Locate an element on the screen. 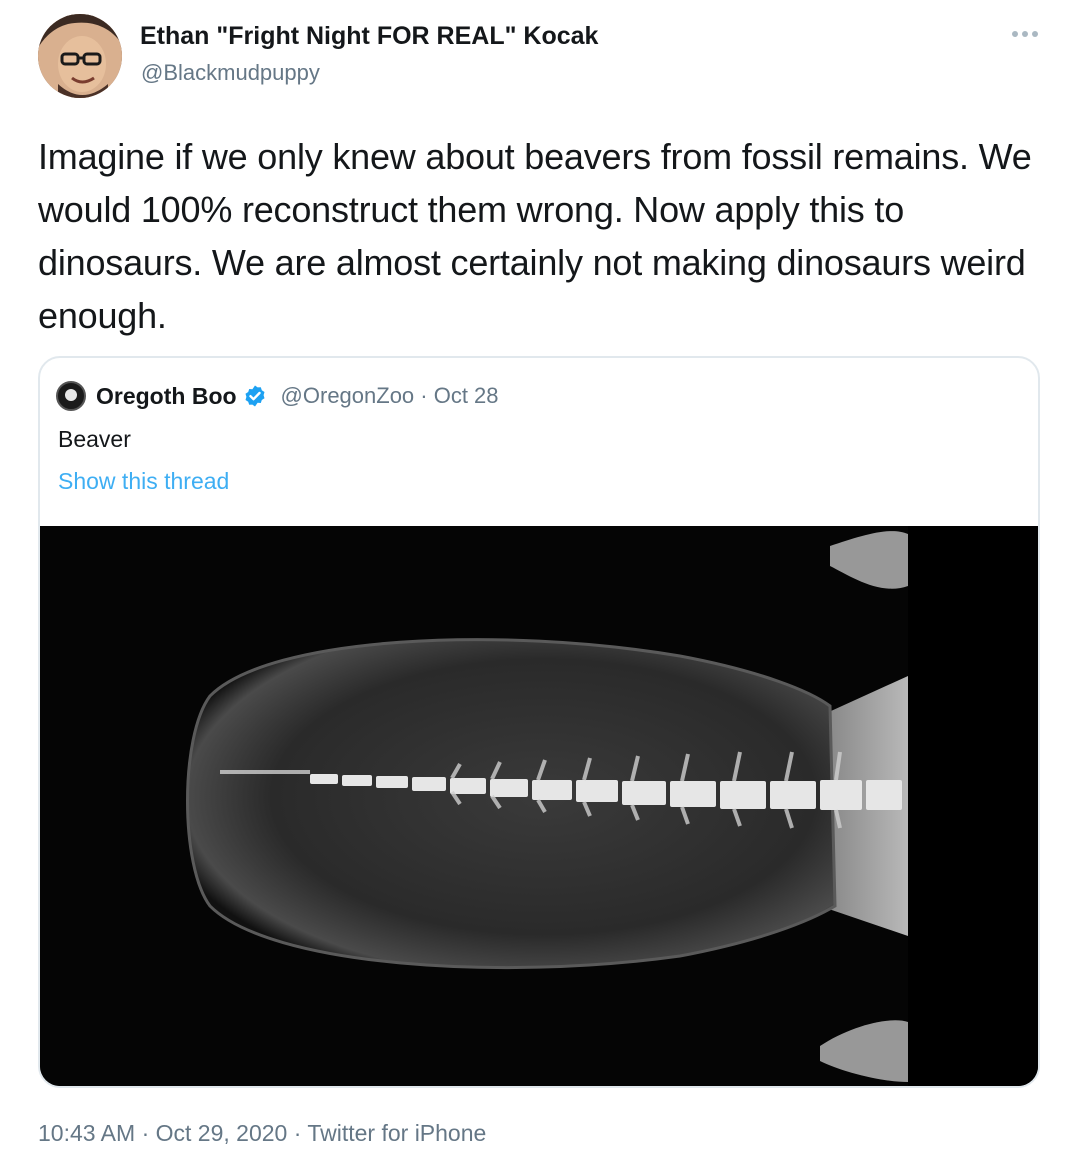 The image size is (1080, 1176). more-dots-icon is located at coordinates (1025, 34).